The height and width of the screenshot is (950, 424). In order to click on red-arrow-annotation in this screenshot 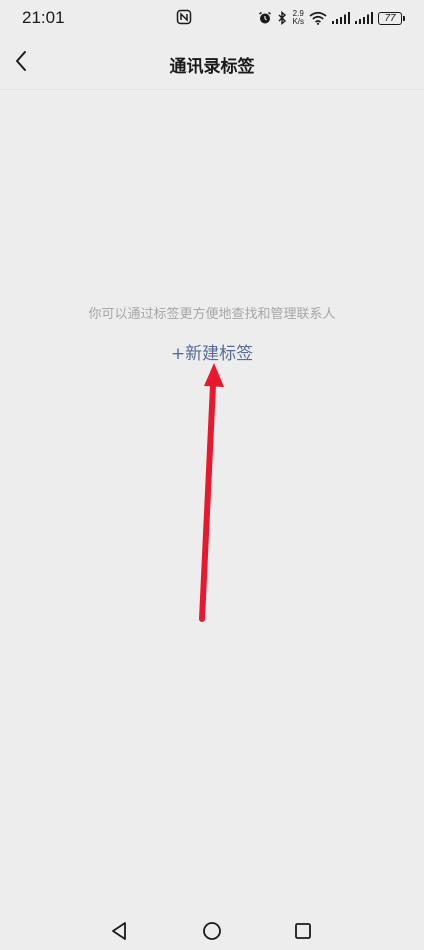, I will do `click(211, 492)`.